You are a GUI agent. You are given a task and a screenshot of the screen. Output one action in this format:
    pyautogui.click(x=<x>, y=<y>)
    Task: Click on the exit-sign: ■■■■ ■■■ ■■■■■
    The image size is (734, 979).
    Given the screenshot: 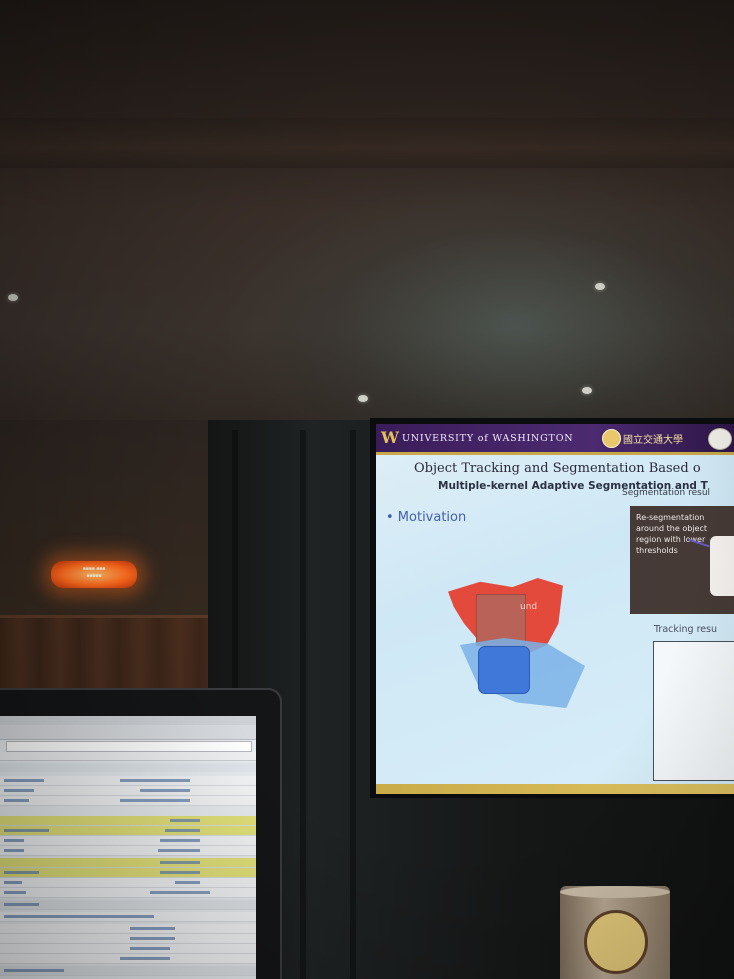 What is the action you would take?
    pyautogui.click(x=94, y=574)
    